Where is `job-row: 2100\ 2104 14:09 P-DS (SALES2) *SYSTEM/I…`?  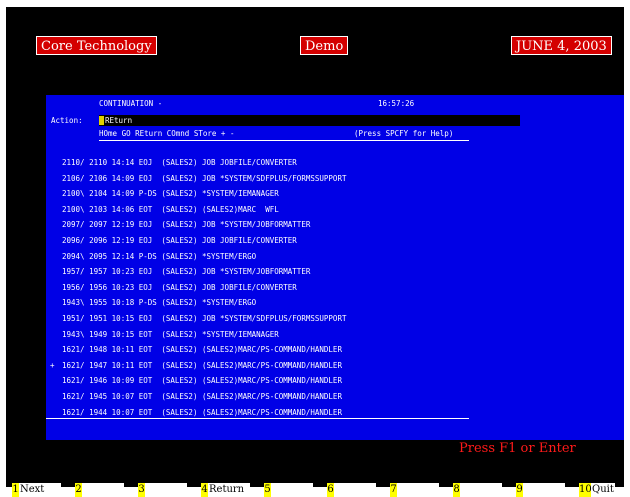
job-row: 2100\ 2104 14:09 P-DS (SALES2) *SYSTEM/I… is located at coordinates (164, 194).